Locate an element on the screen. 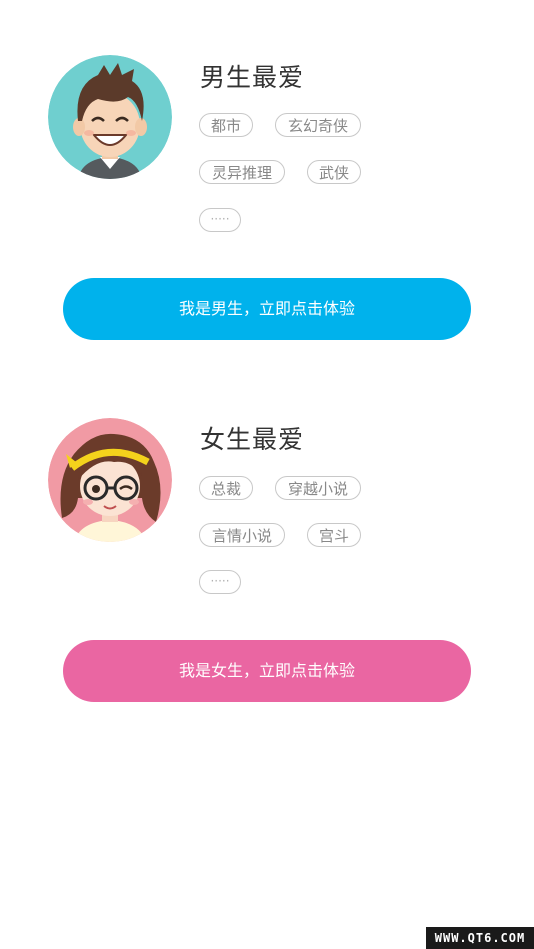 This screenshot has width=534, height=949. tag-yanqing-xiaoshuo: 言情小说 is located at coordinates (242, 535).